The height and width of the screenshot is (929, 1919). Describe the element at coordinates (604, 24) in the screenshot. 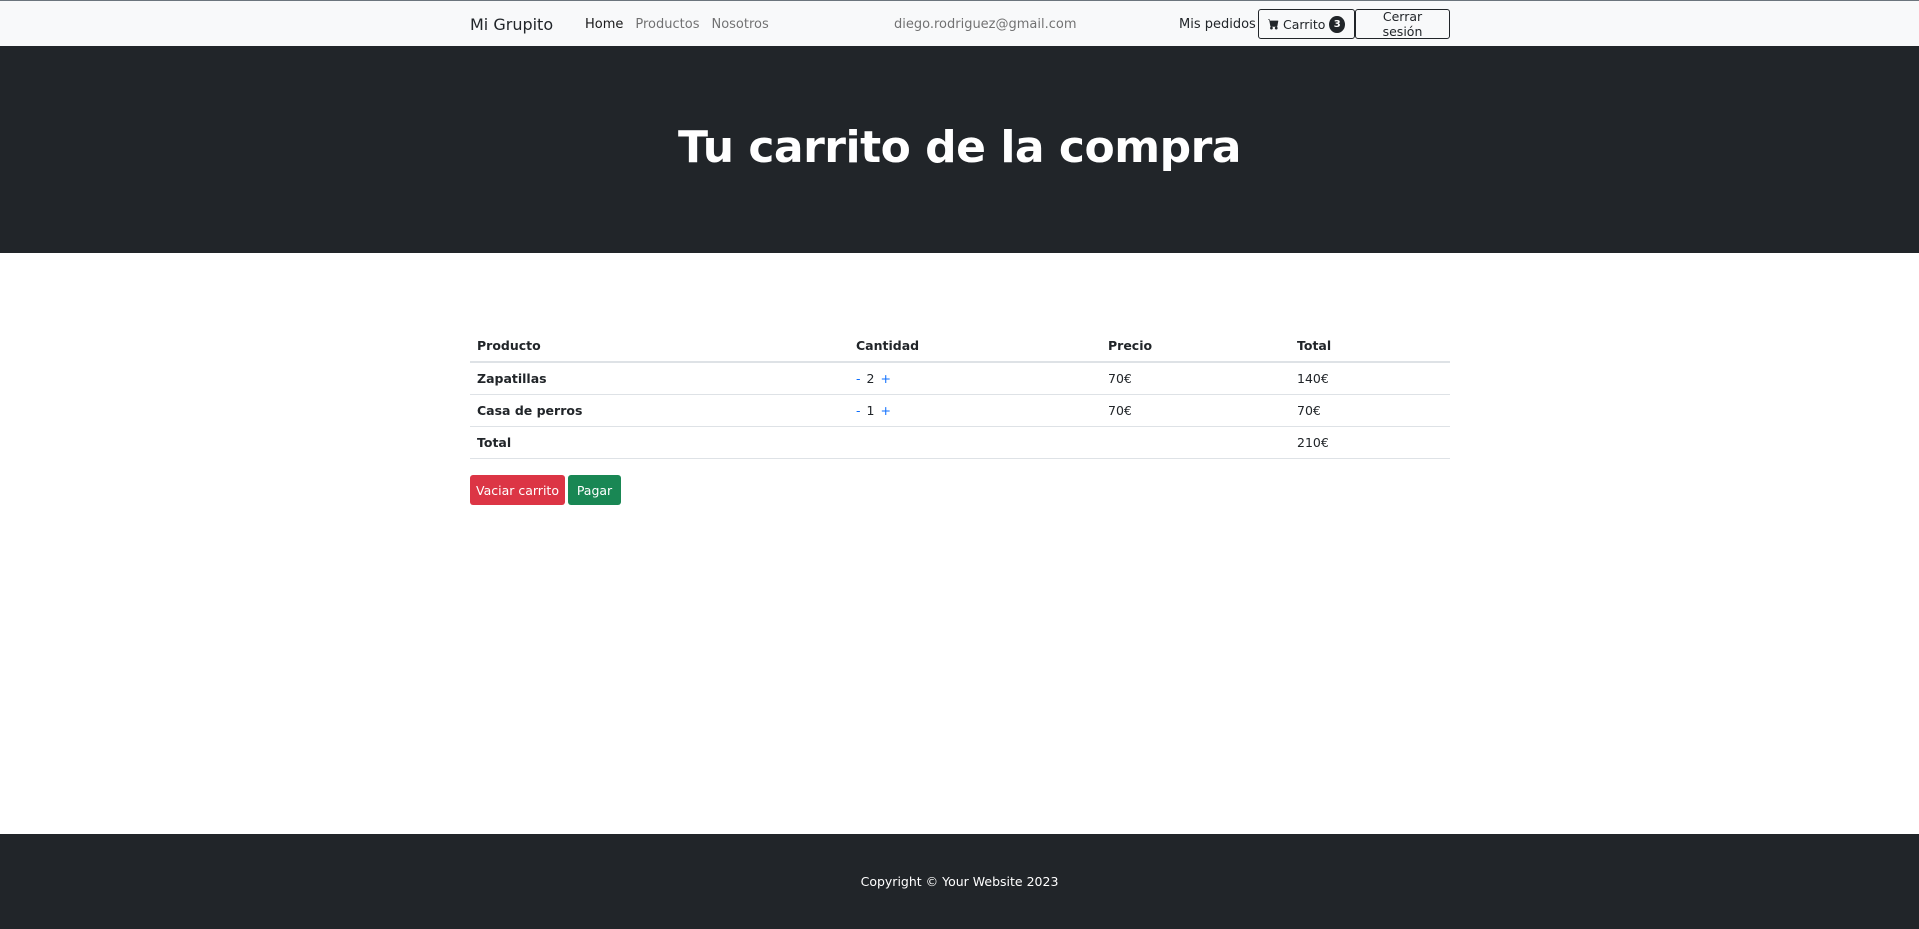

I see `nav-link-home: Home` at that location.